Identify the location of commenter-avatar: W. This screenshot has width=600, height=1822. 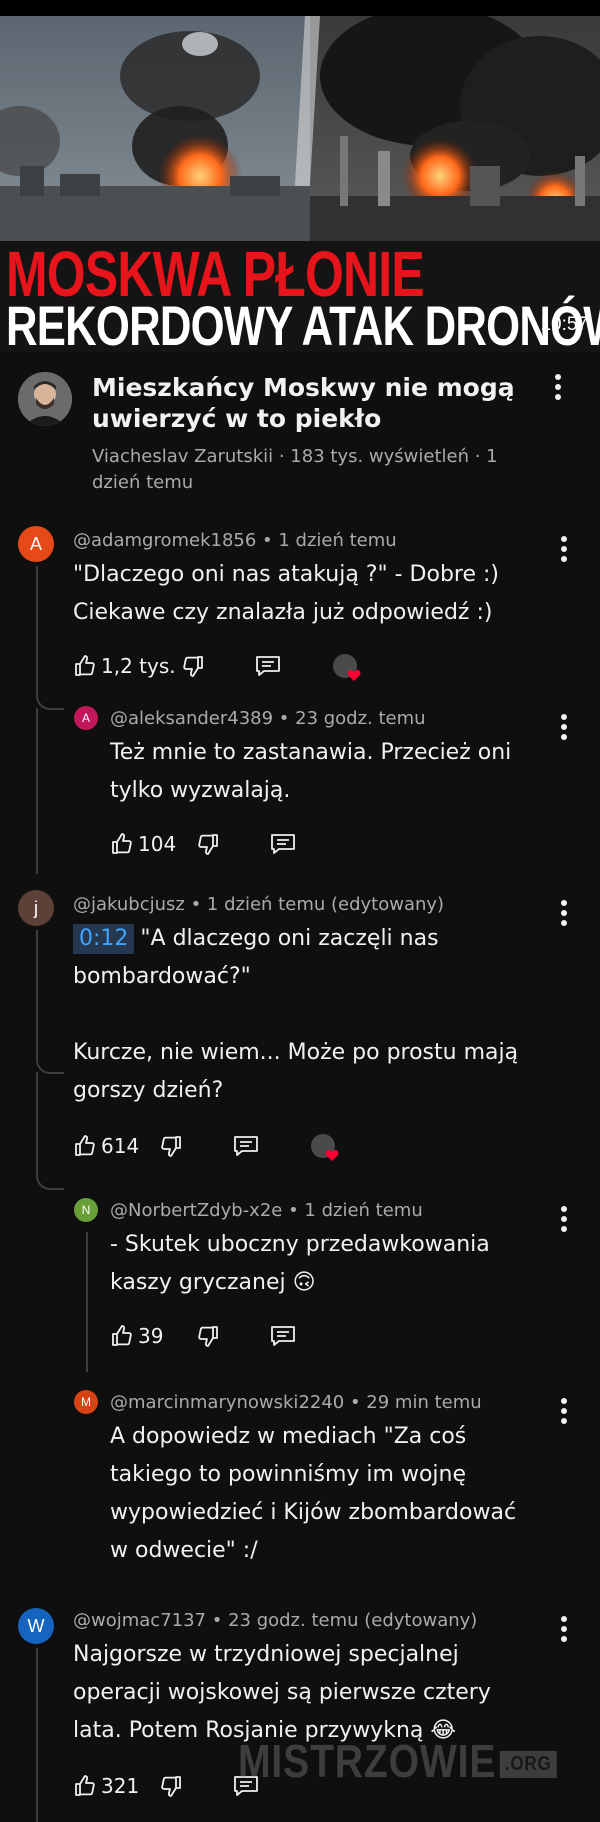
(36, 1626).